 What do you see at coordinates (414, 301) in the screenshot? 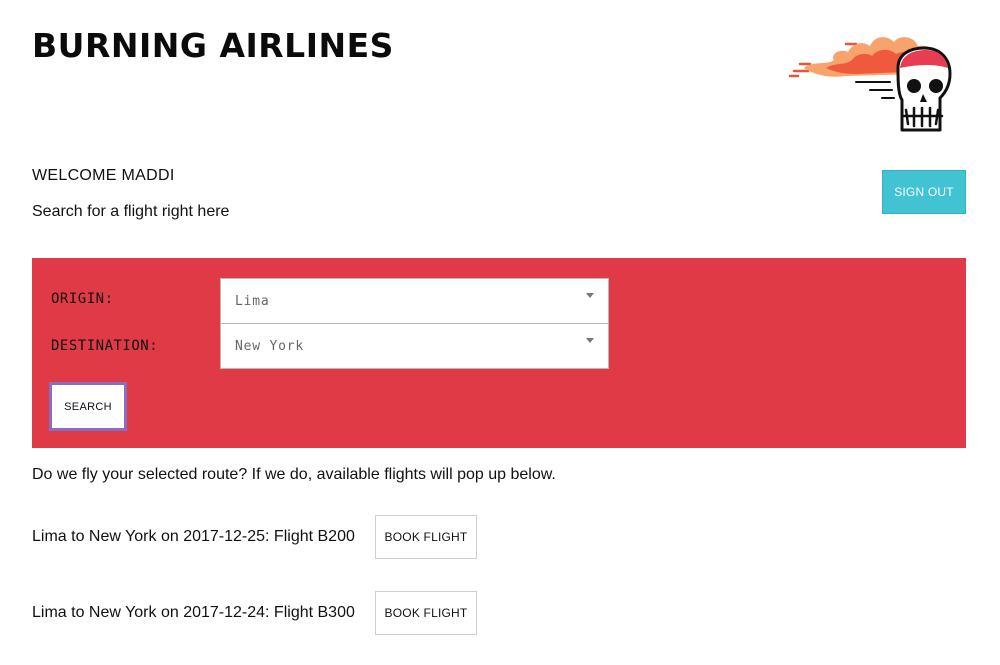
I see `origin-select: Lima` at bounding box center [414, 301].